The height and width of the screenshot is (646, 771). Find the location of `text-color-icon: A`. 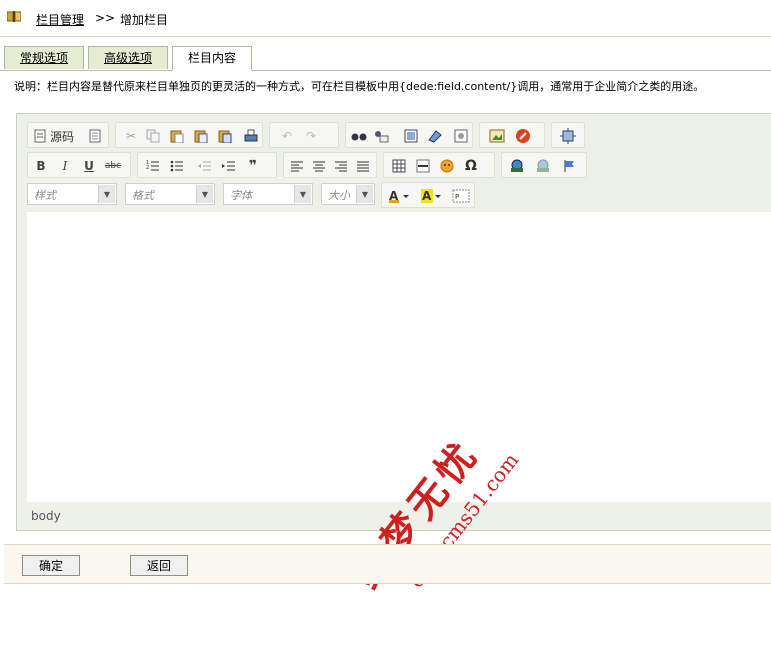

text-color-icon: A is located at coordinates (400, 196).